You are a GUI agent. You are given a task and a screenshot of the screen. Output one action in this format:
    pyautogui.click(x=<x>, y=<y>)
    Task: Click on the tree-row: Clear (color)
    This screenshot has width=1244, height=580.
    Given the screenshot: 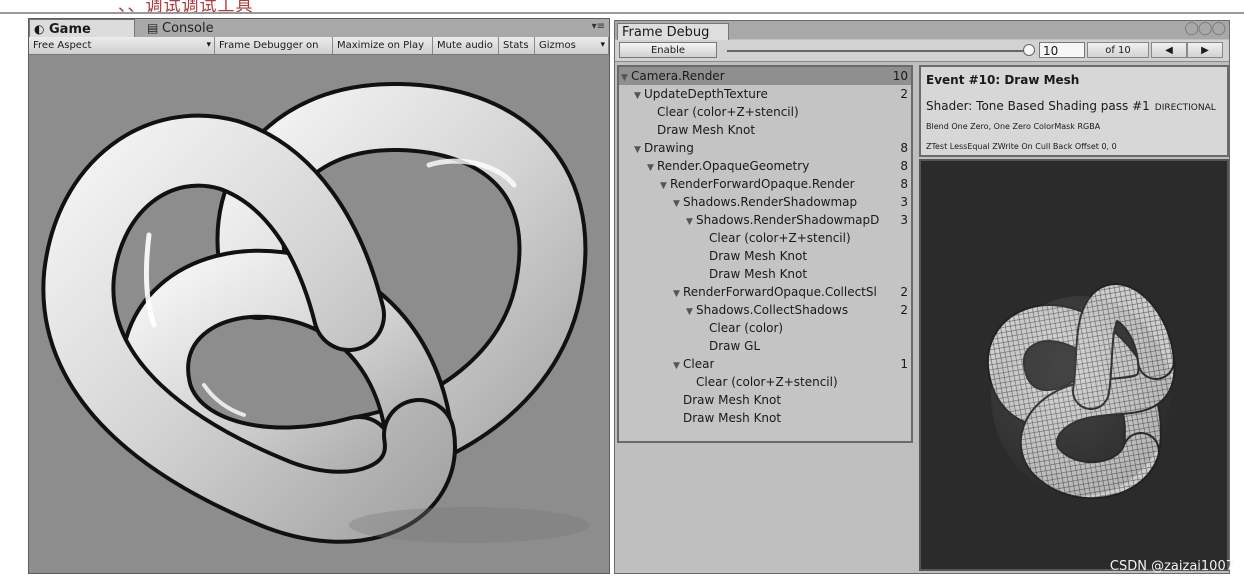 What is the action you would take?
    pyautogui.click(x=765, y=328)
    